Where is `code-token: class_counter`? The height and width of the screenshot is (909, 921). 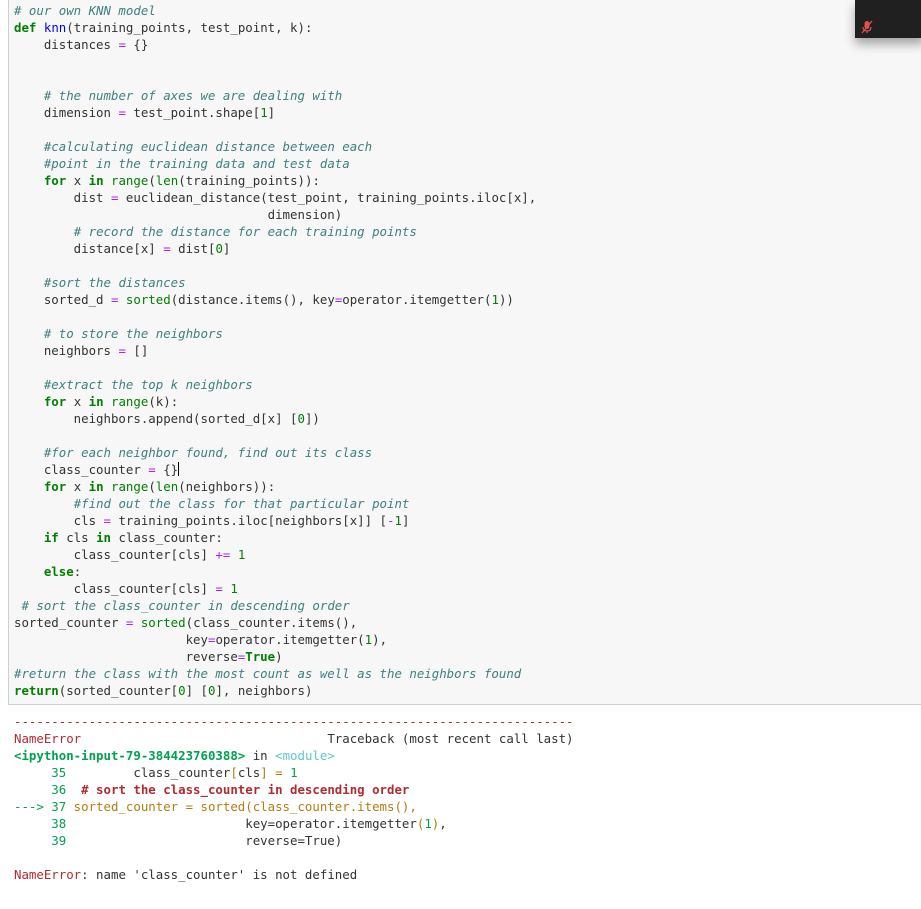
code-token: class_counter is located at coordinates (81, 469).